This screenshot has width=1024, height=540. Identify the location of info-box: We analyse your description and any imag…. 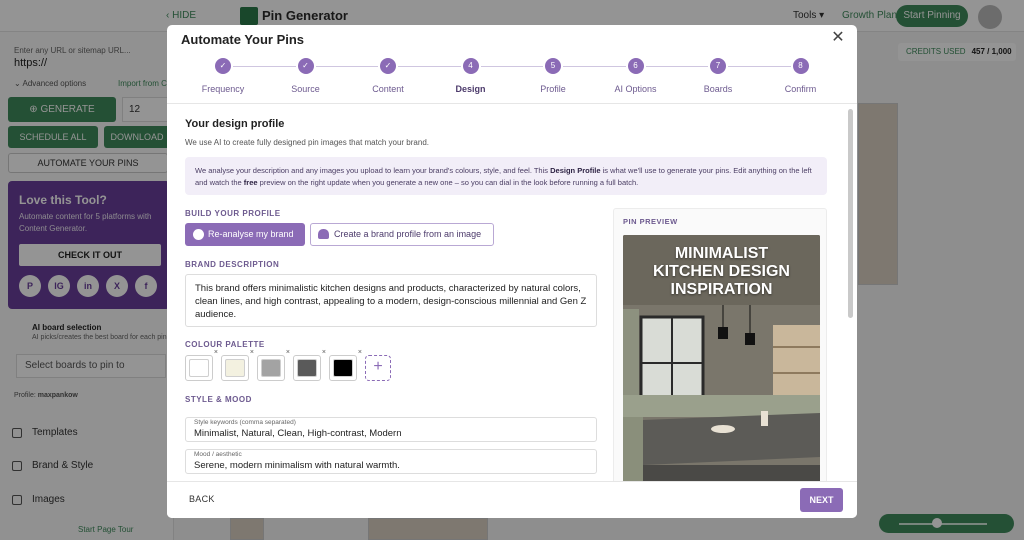
(506, 176).